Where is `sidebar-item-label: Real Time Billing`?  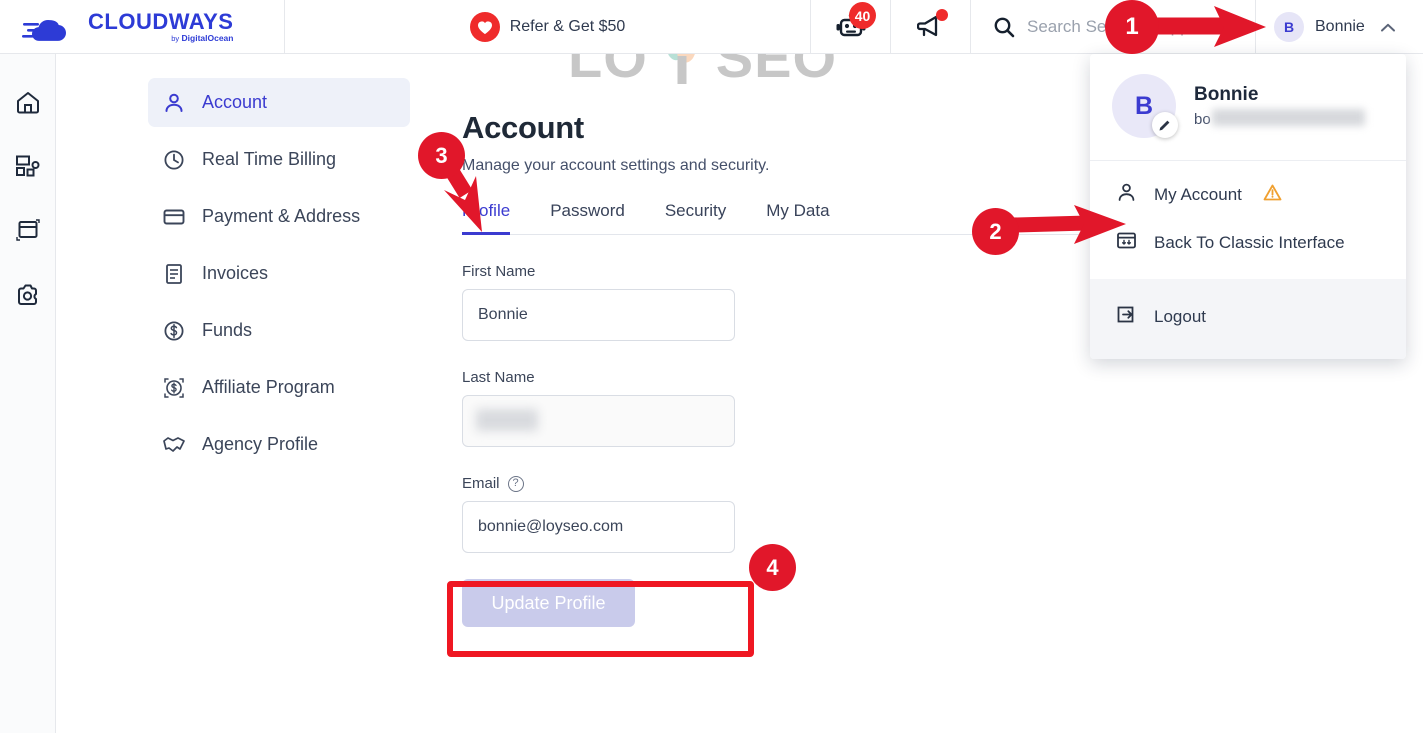 sidebar-item-label: Real Time Billing is located at coordinates (269, 159).